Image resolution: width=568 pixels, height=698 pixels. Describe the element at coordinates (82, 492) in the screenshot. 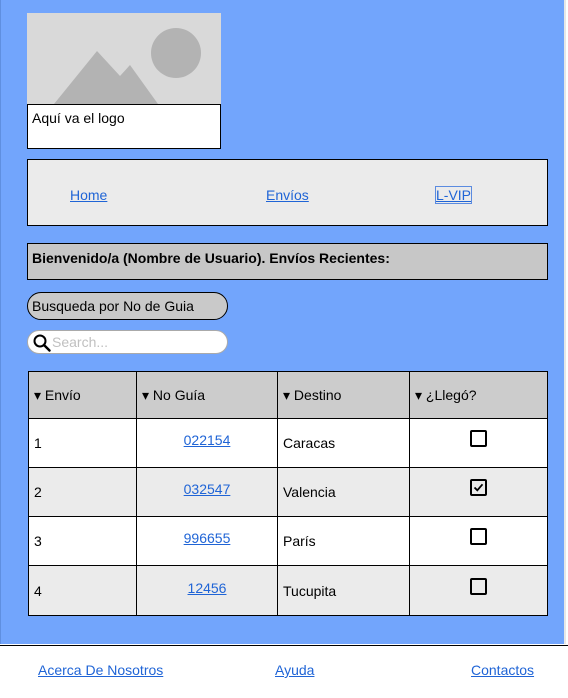

I see `shipment-number: 2` at that location.